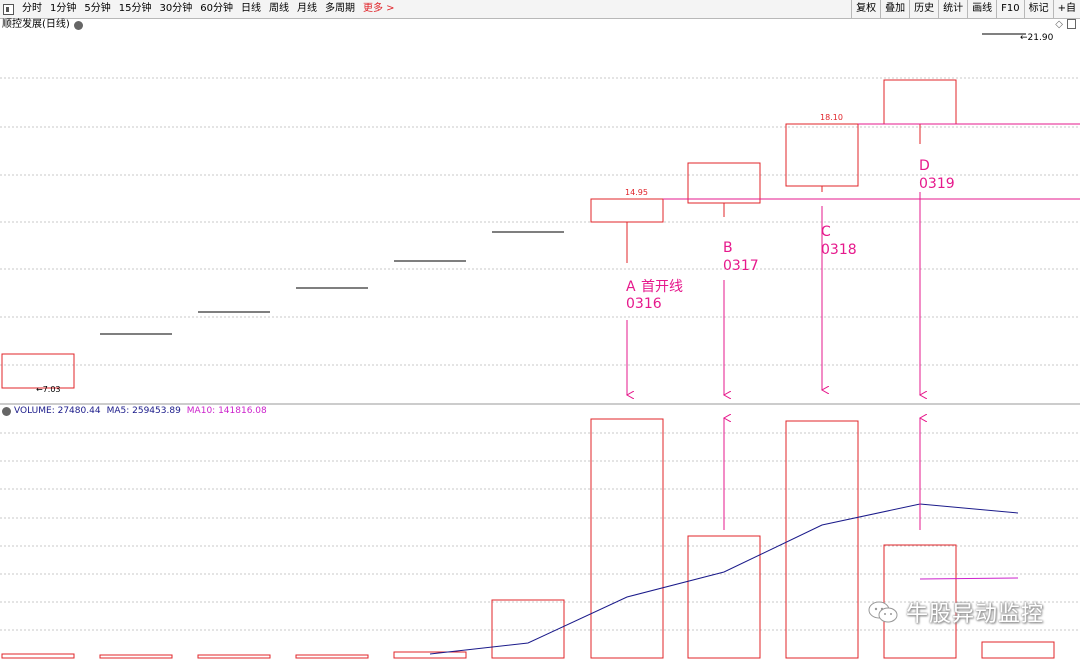  I want to click on annotation-C-letter: C, so click(826, 232).